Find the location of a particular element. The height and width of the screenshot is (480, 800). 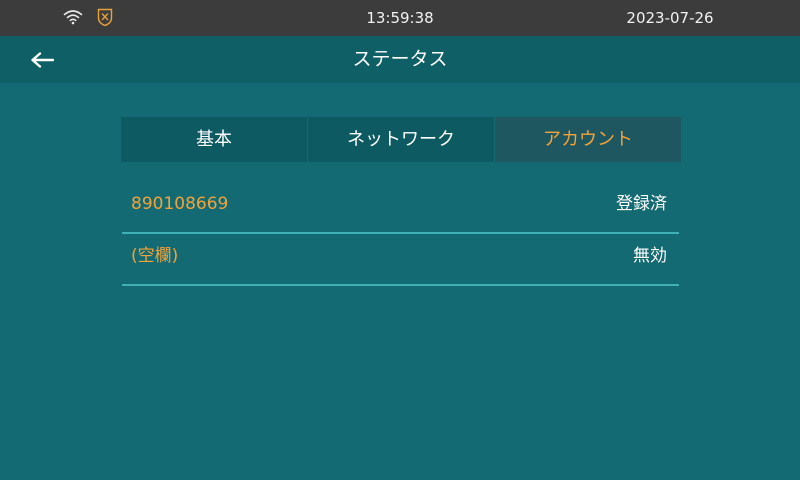

account-status: 登録済 is located at coordinates (641, 204).